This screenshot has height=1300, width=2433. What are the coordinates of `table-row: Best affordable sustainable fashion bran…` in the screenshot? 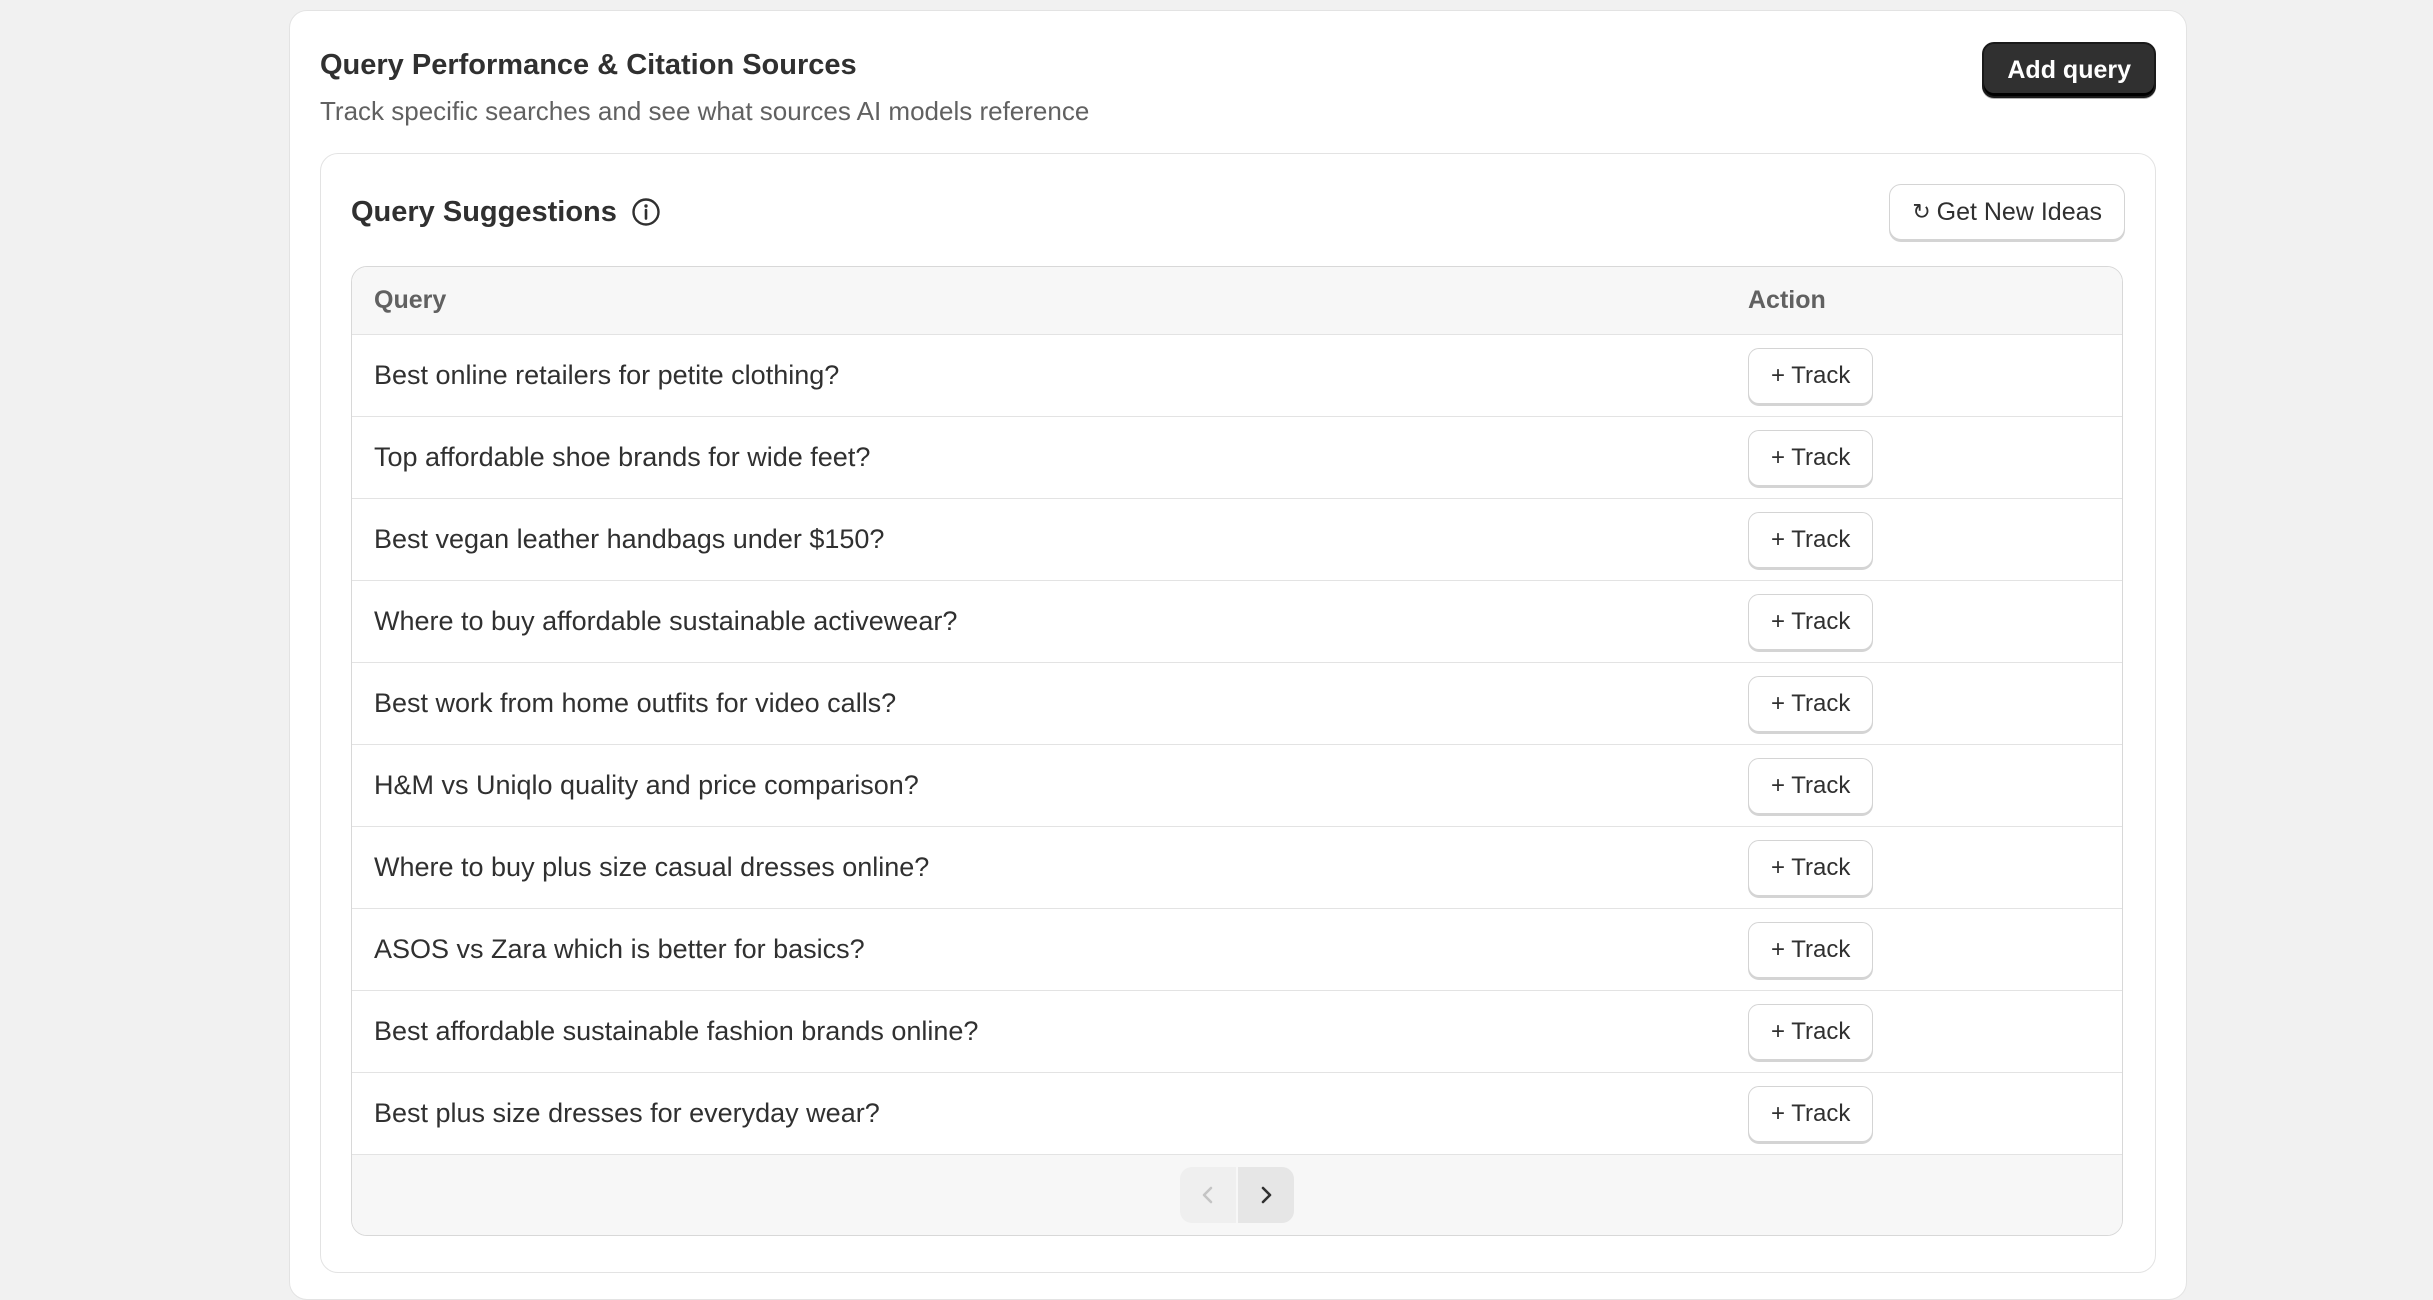 It's located at (1237, 1032).